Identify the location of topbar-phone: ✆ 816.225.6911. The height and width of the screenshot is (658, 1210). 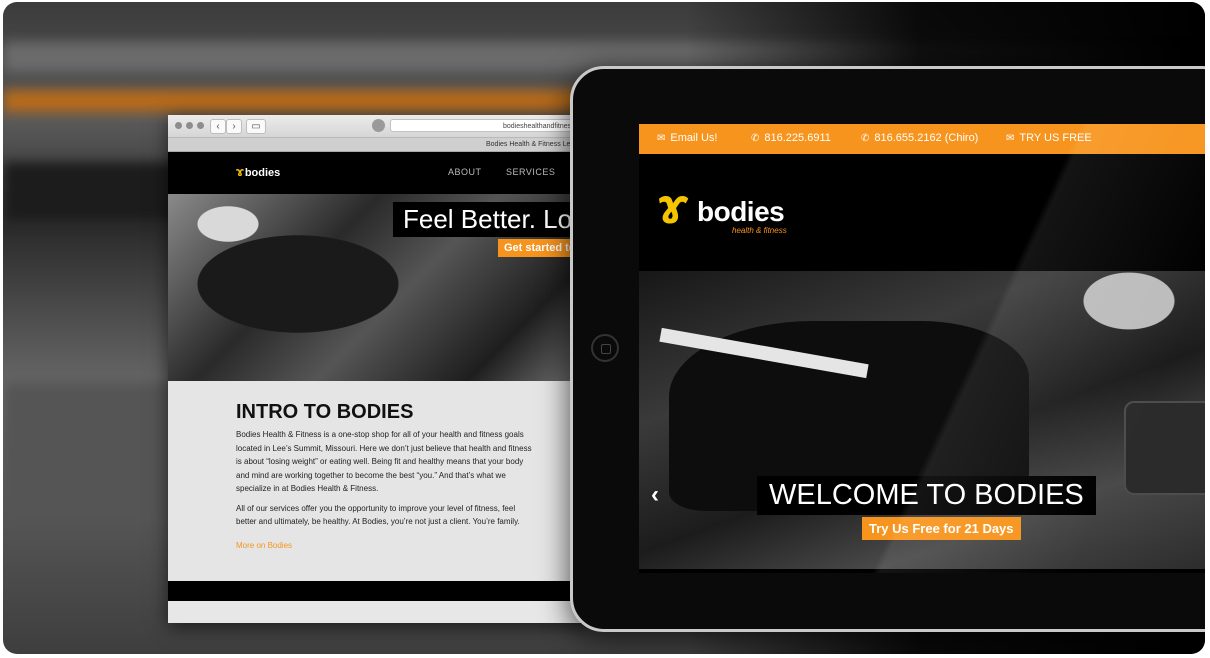
(791, 138).